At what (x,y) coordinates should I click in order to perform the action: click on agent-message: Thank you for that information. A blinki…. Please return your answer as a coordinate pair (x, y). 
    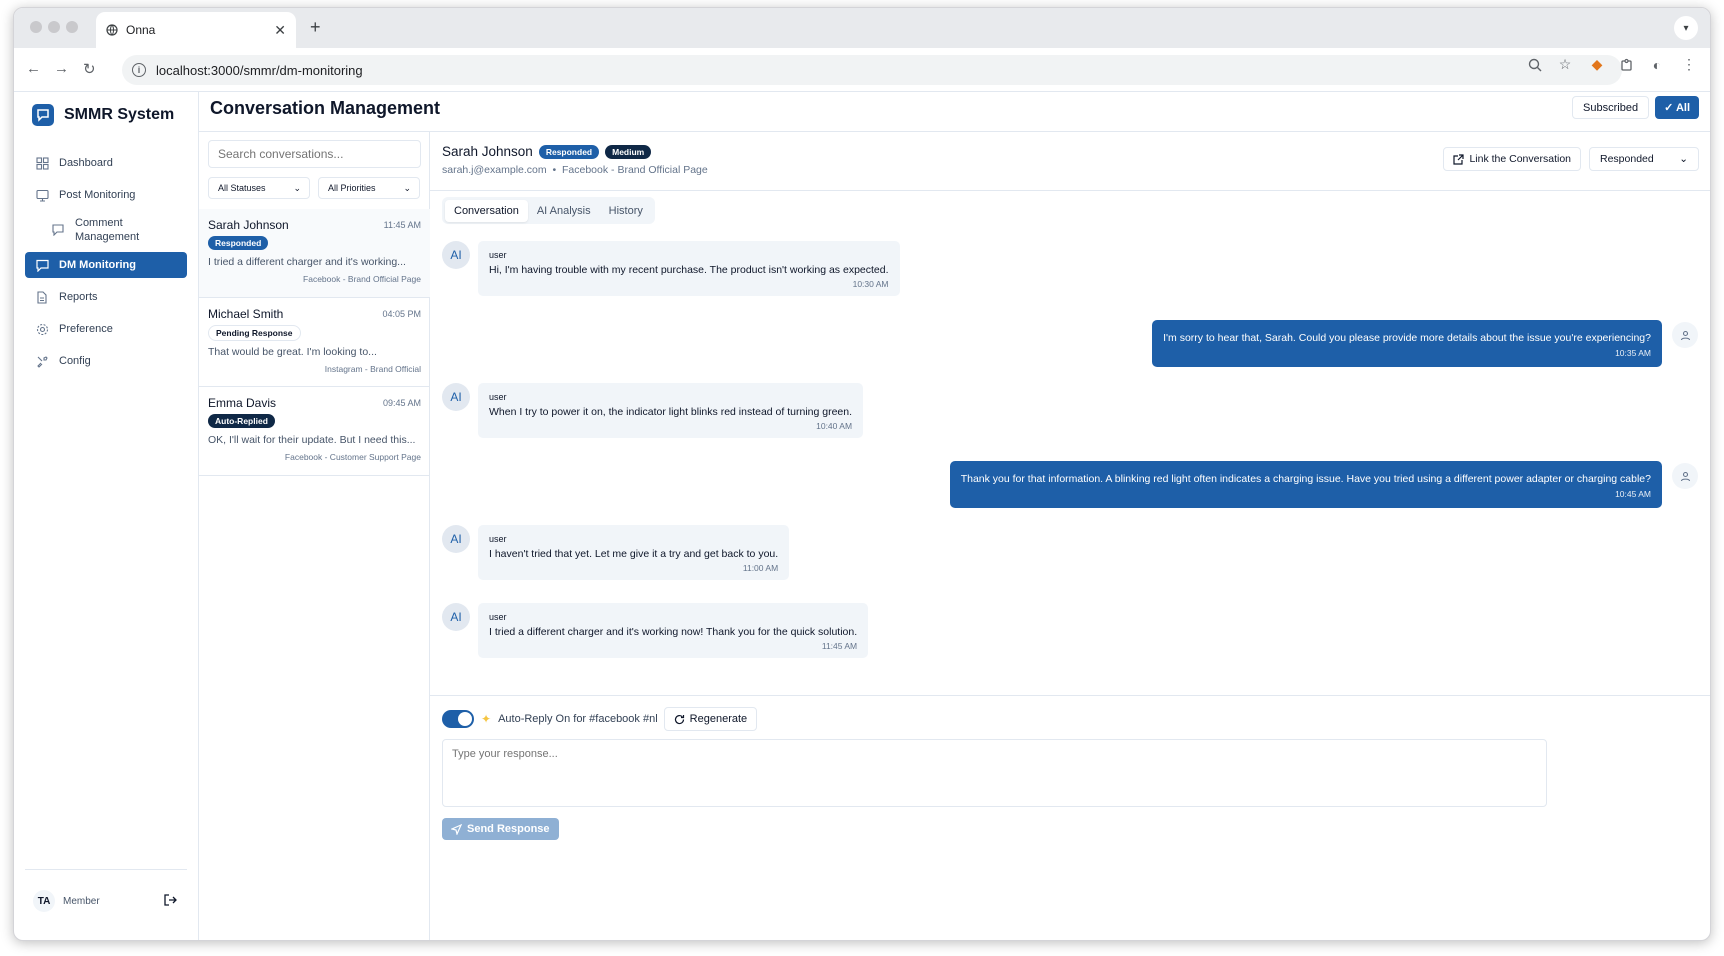
    Looking at the image, I should click on (1305, 484).